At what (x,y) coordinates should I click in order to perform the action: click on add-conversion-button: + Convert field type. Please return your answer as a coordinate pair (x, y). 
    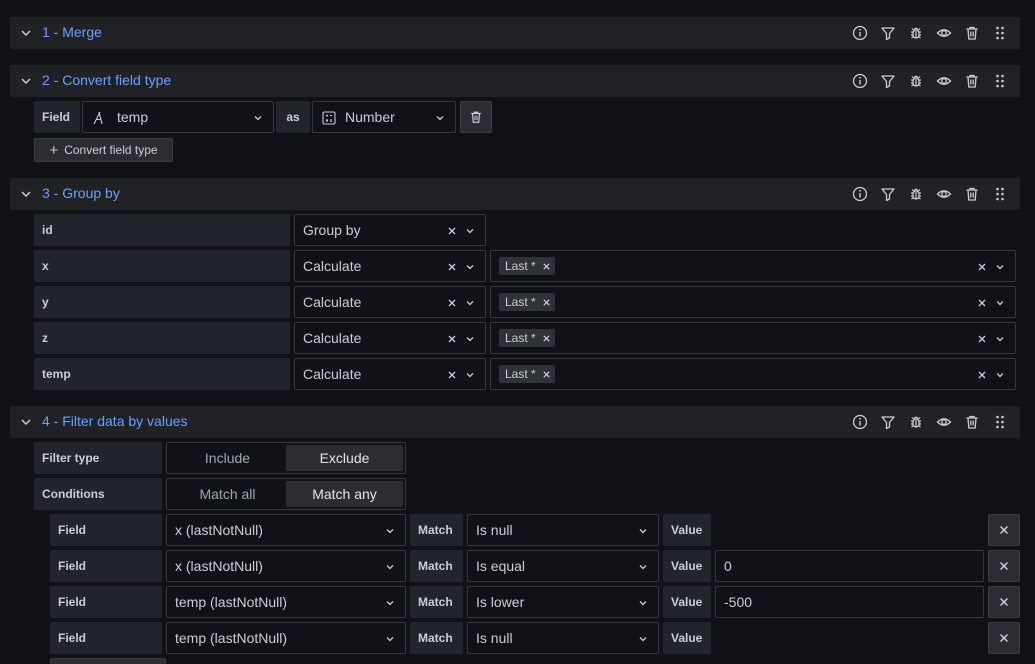
    Looking at the image, I should click on (103, 150).